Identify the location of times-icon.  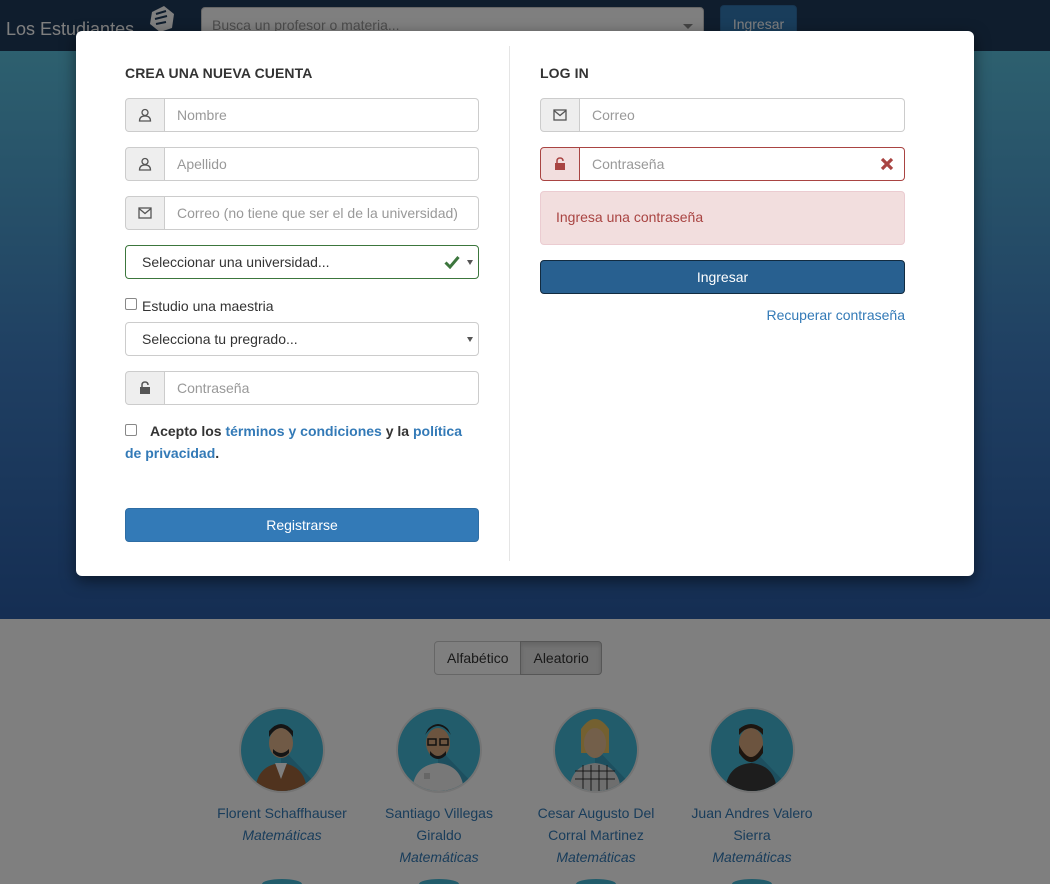
(887, 164).